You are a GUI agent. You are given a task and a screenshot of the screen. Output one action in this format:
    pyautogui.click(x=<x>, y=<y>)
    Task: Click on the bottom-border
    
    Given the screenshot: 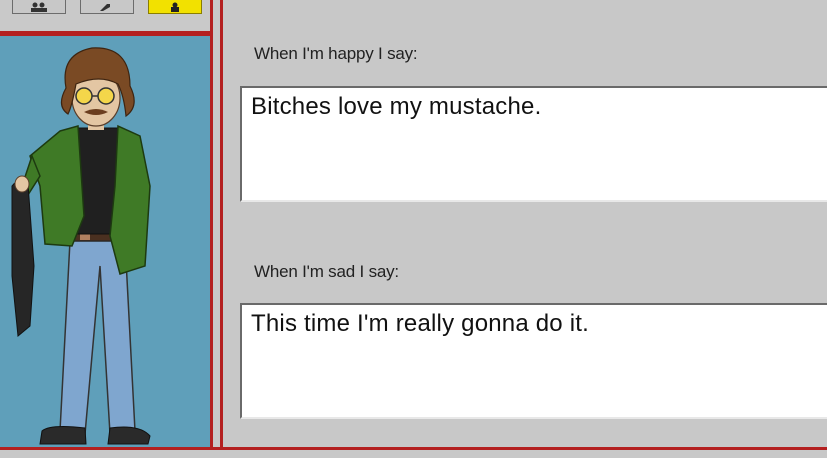 What is the action you would take?
    pyautogui.click(x=413, y=452)
    